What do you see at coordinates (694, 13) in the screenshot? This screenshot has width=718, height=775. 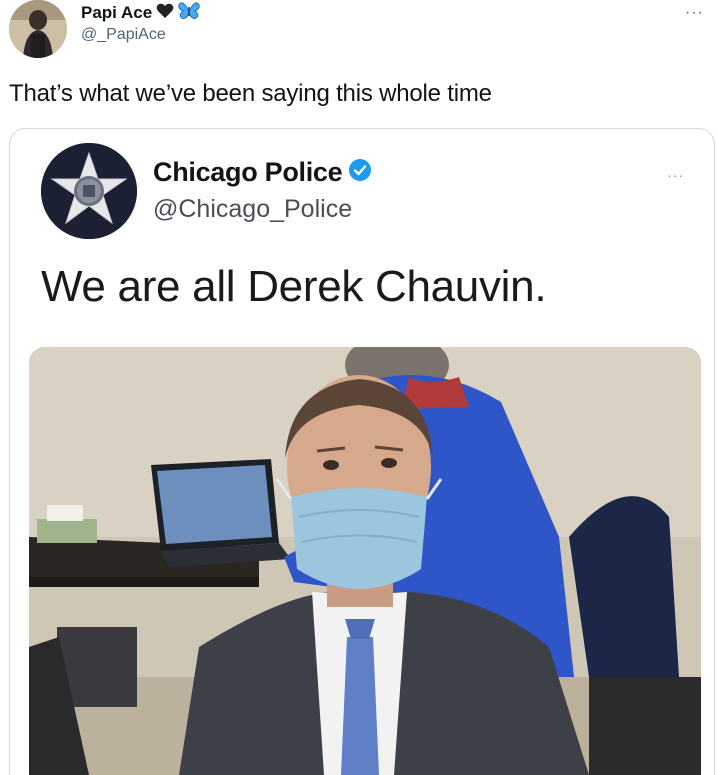 I see `more-options-button: ···` at bounding box center [694, 13].